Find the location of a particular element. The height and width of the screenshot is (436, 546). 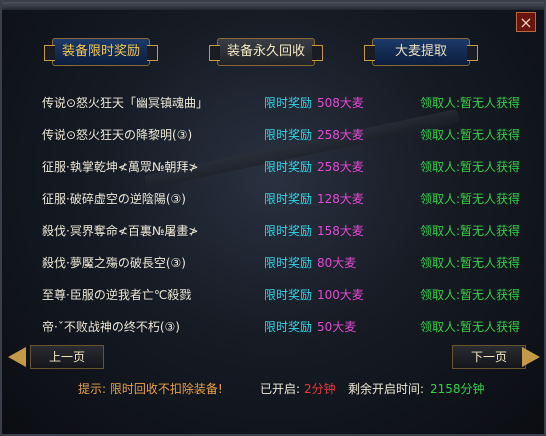

tab-limited-reward: 装备限时奖励 is located at coordinates (101, 52).